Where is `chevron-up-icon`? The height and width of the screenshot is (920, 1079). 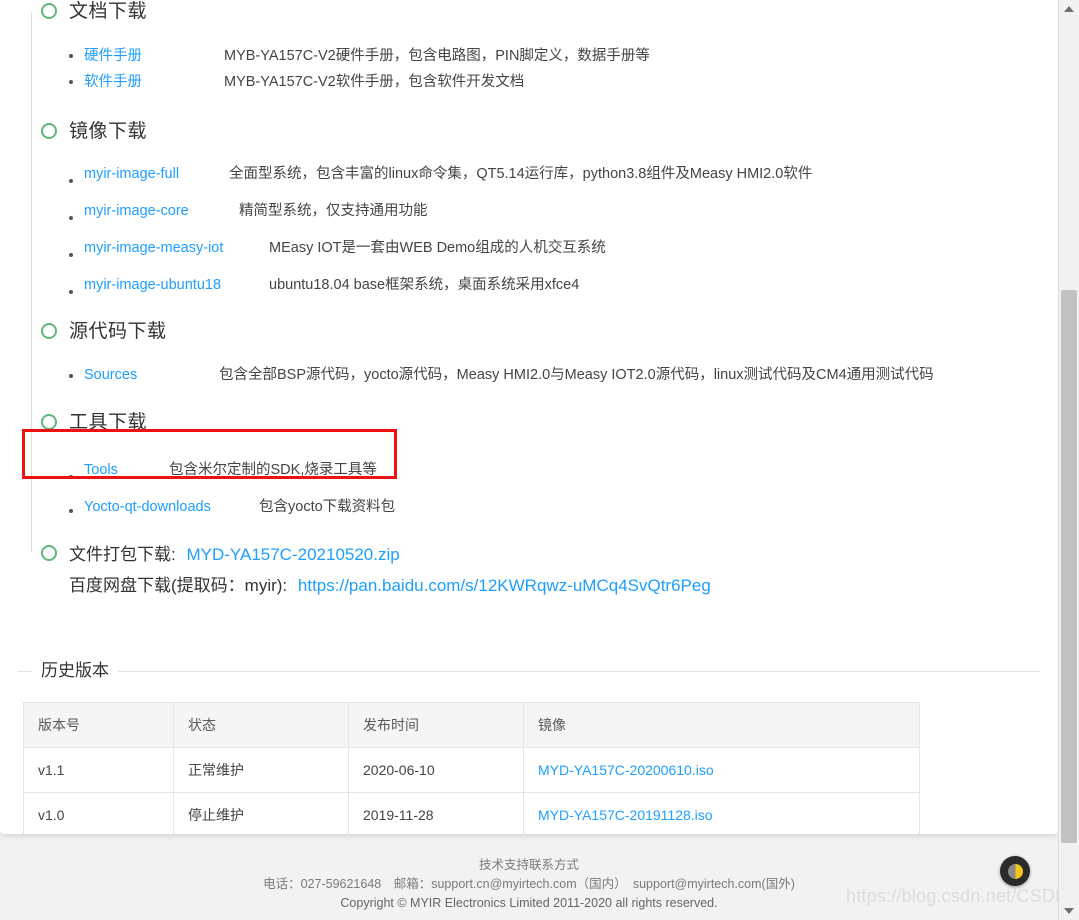 chevron-up-icon is located at coordinates (1069, 9).